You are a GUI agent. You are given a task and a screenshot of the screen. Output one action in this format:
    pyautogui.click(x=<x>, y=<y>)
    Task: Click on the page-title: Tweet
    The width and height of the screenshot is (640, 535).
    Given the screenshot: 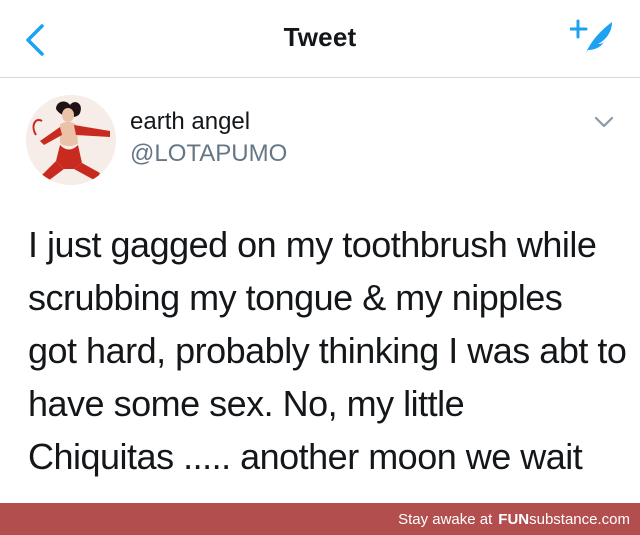 What is the action you would take?
    pyautogui.click(x=320, y=37)
    